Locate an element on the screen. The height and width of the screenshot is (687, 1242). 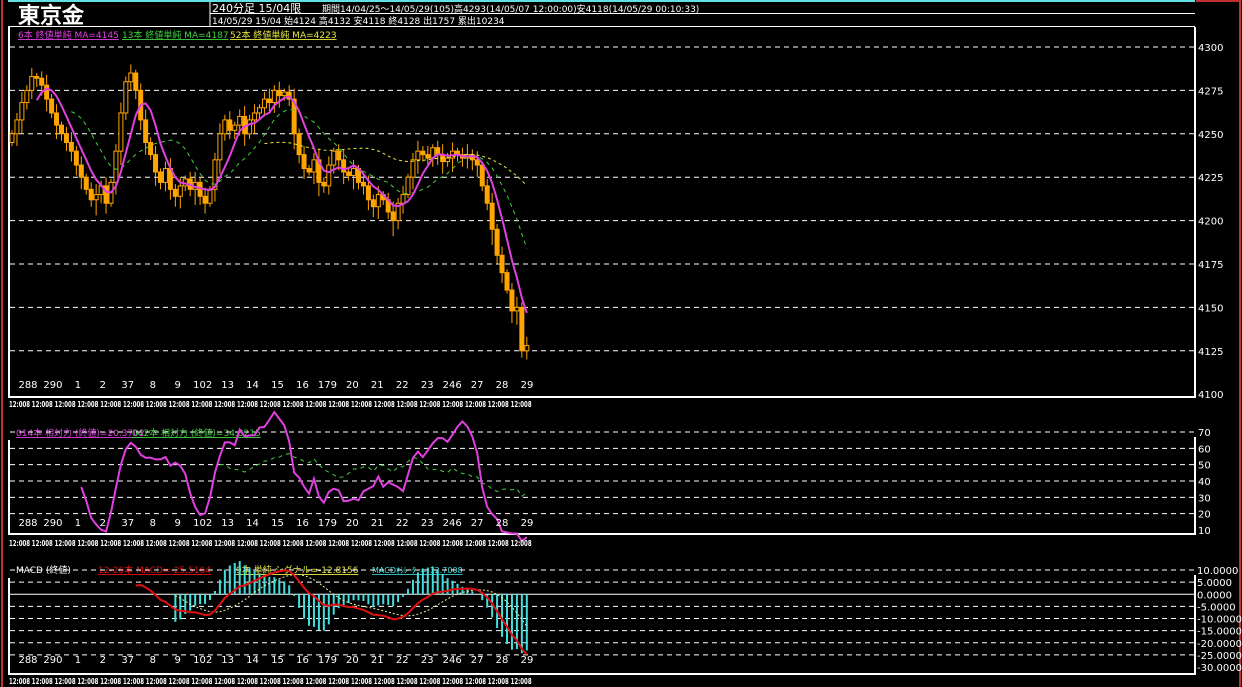
legend-ma13: 13本 終値単純 MA=4187 is located at coordinates (175, 35).